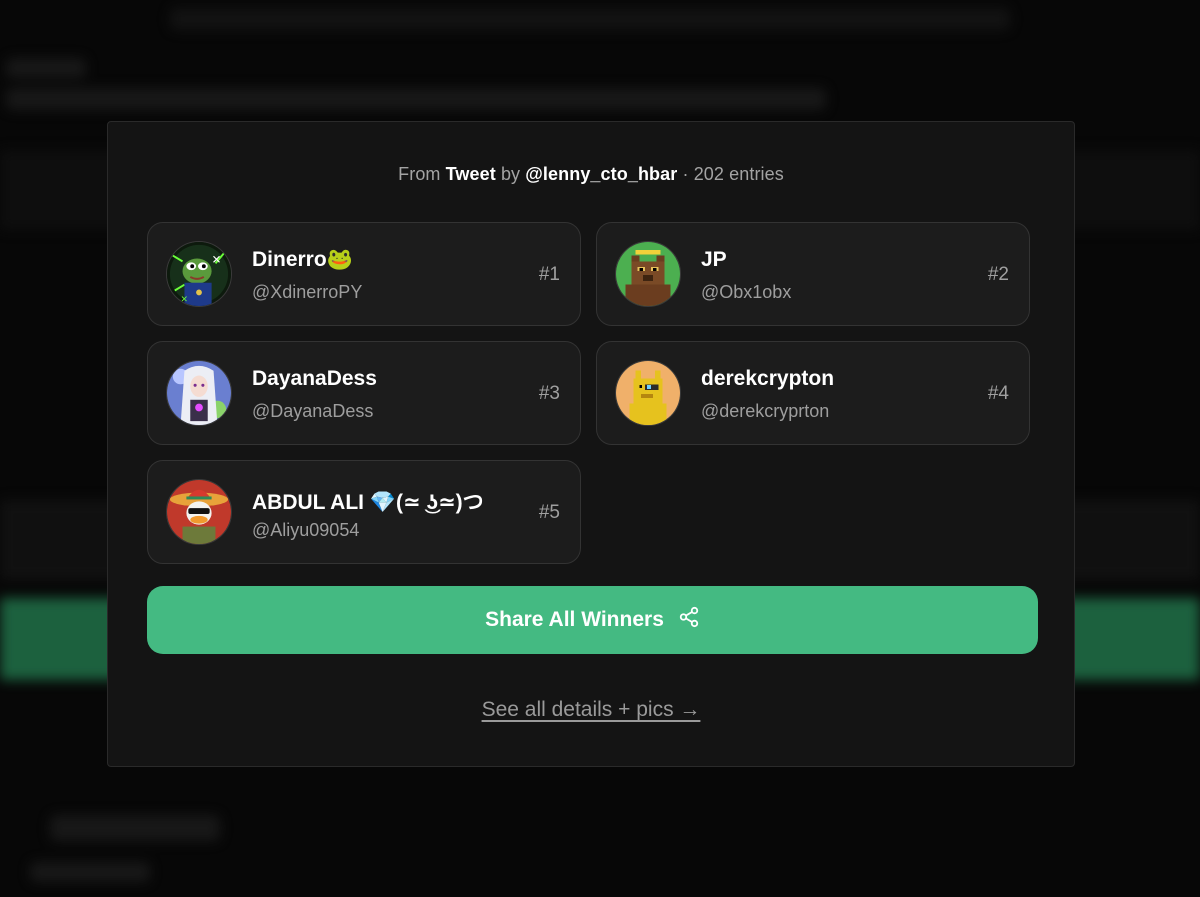 This screenshot has width=1200, height=897. I want to click on winner-card: ✕ ✕ Dinerro🐸 @XdinerroPY #1, so click(364, 274).